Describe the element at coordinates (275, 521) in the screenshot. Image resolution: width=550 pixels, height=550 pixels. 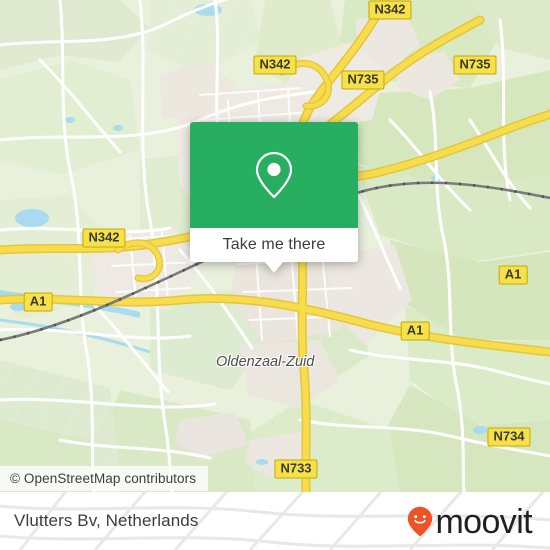
I see `footer-bar: Vlutters Bv, Netherlands moovit` at that location.